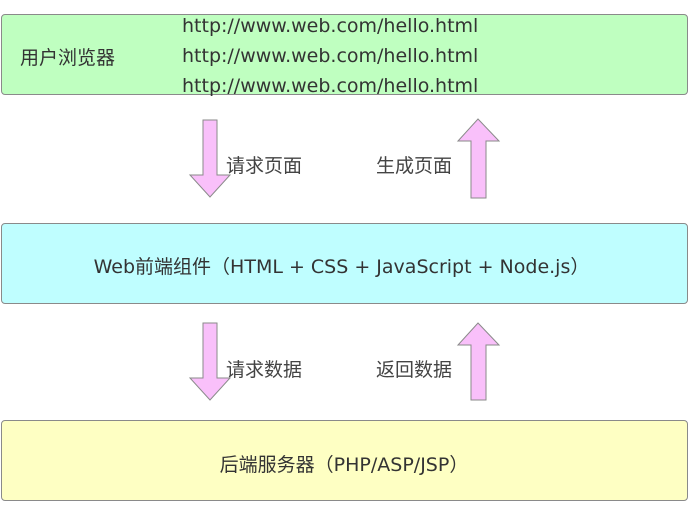 The height and width of the screenshot is (517, 689). I want to click on arrow-label-generate-page: 生成页面, so click(414, 166).